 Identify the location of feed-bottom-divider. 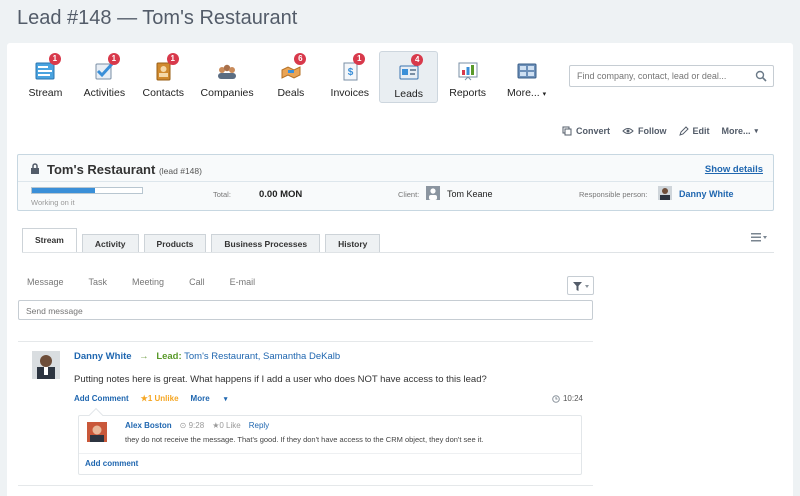
(305, 485).